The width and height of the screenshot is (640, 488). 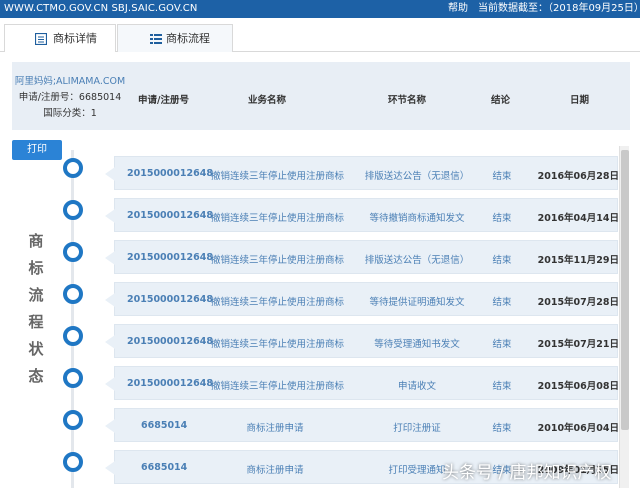 I want to click on trademark-info-box: 阿里妈妈;ALIMAMA.COM 申请/注册号：6685014 国际分类：1, so click(x=70, y=96).